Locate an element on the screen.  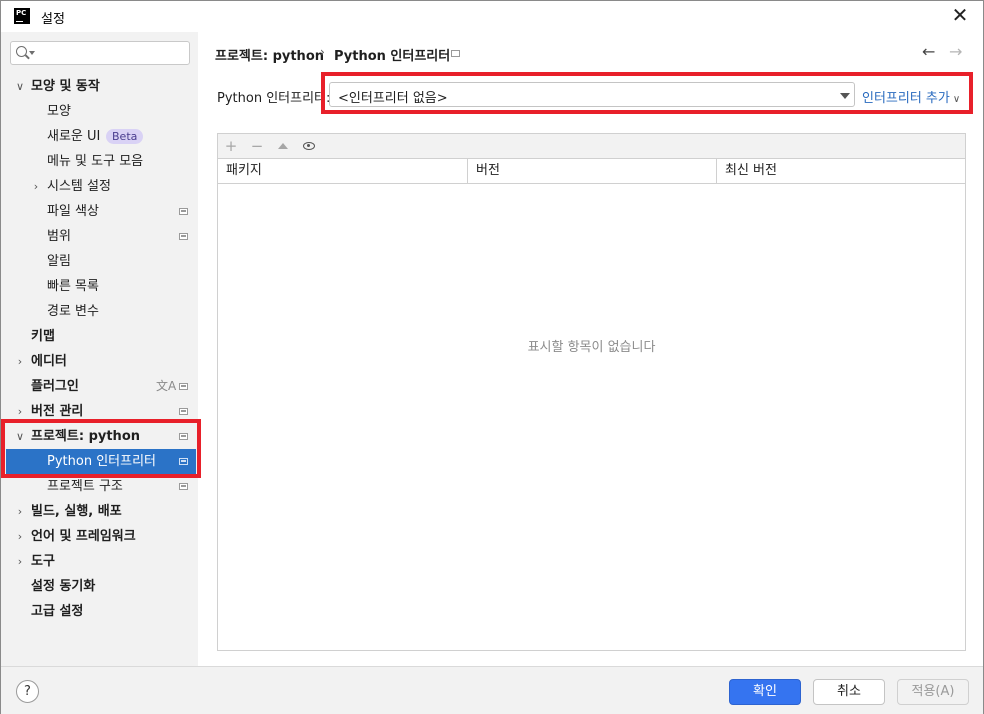
upgrade-package-button is located at coordinates (283, 146).